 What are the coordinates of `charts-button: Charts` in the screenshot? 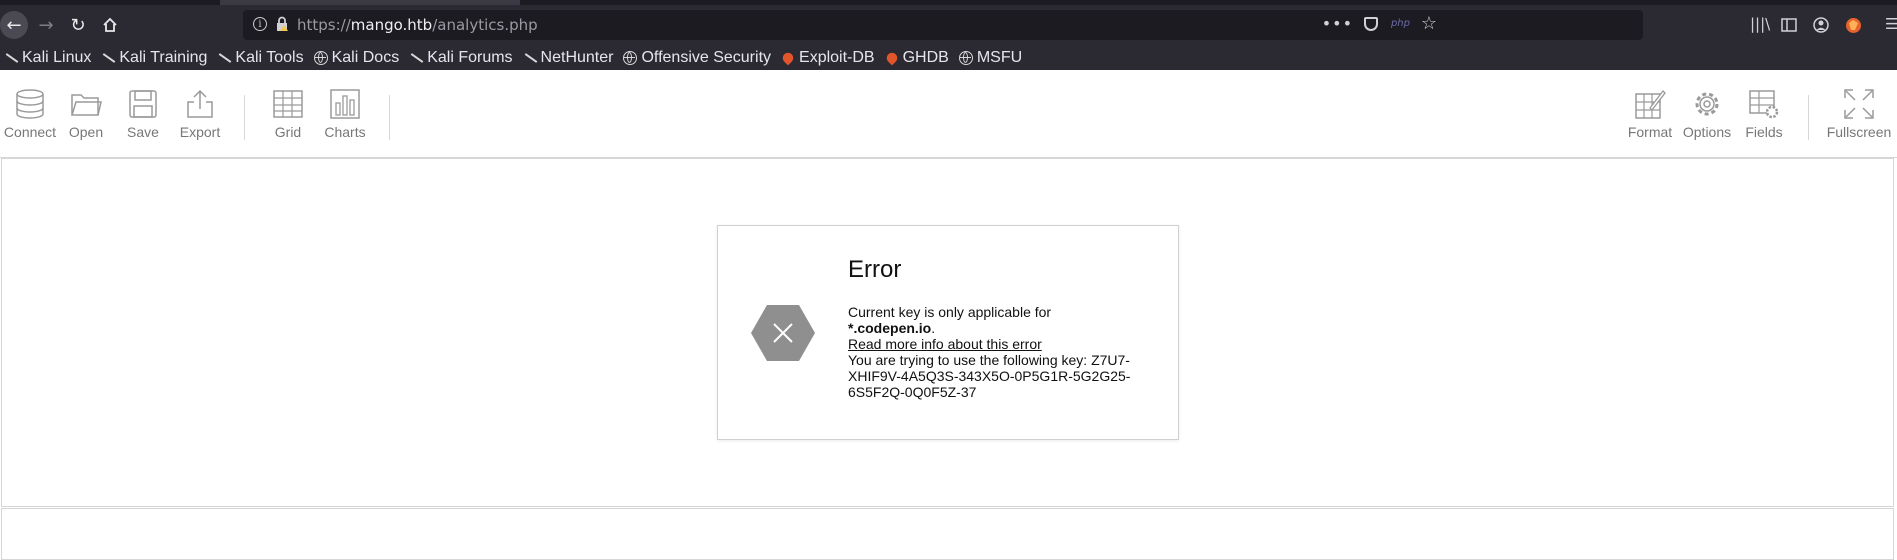 It's located at (345, 114).